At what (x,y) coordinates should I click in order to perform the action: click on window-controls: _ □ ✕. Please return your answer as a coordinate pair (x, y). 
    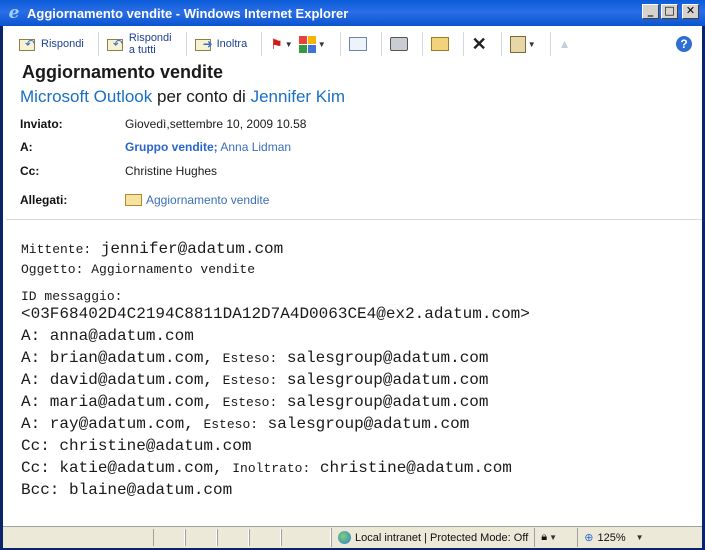
    Looking at the image, I should click on (670, 11).